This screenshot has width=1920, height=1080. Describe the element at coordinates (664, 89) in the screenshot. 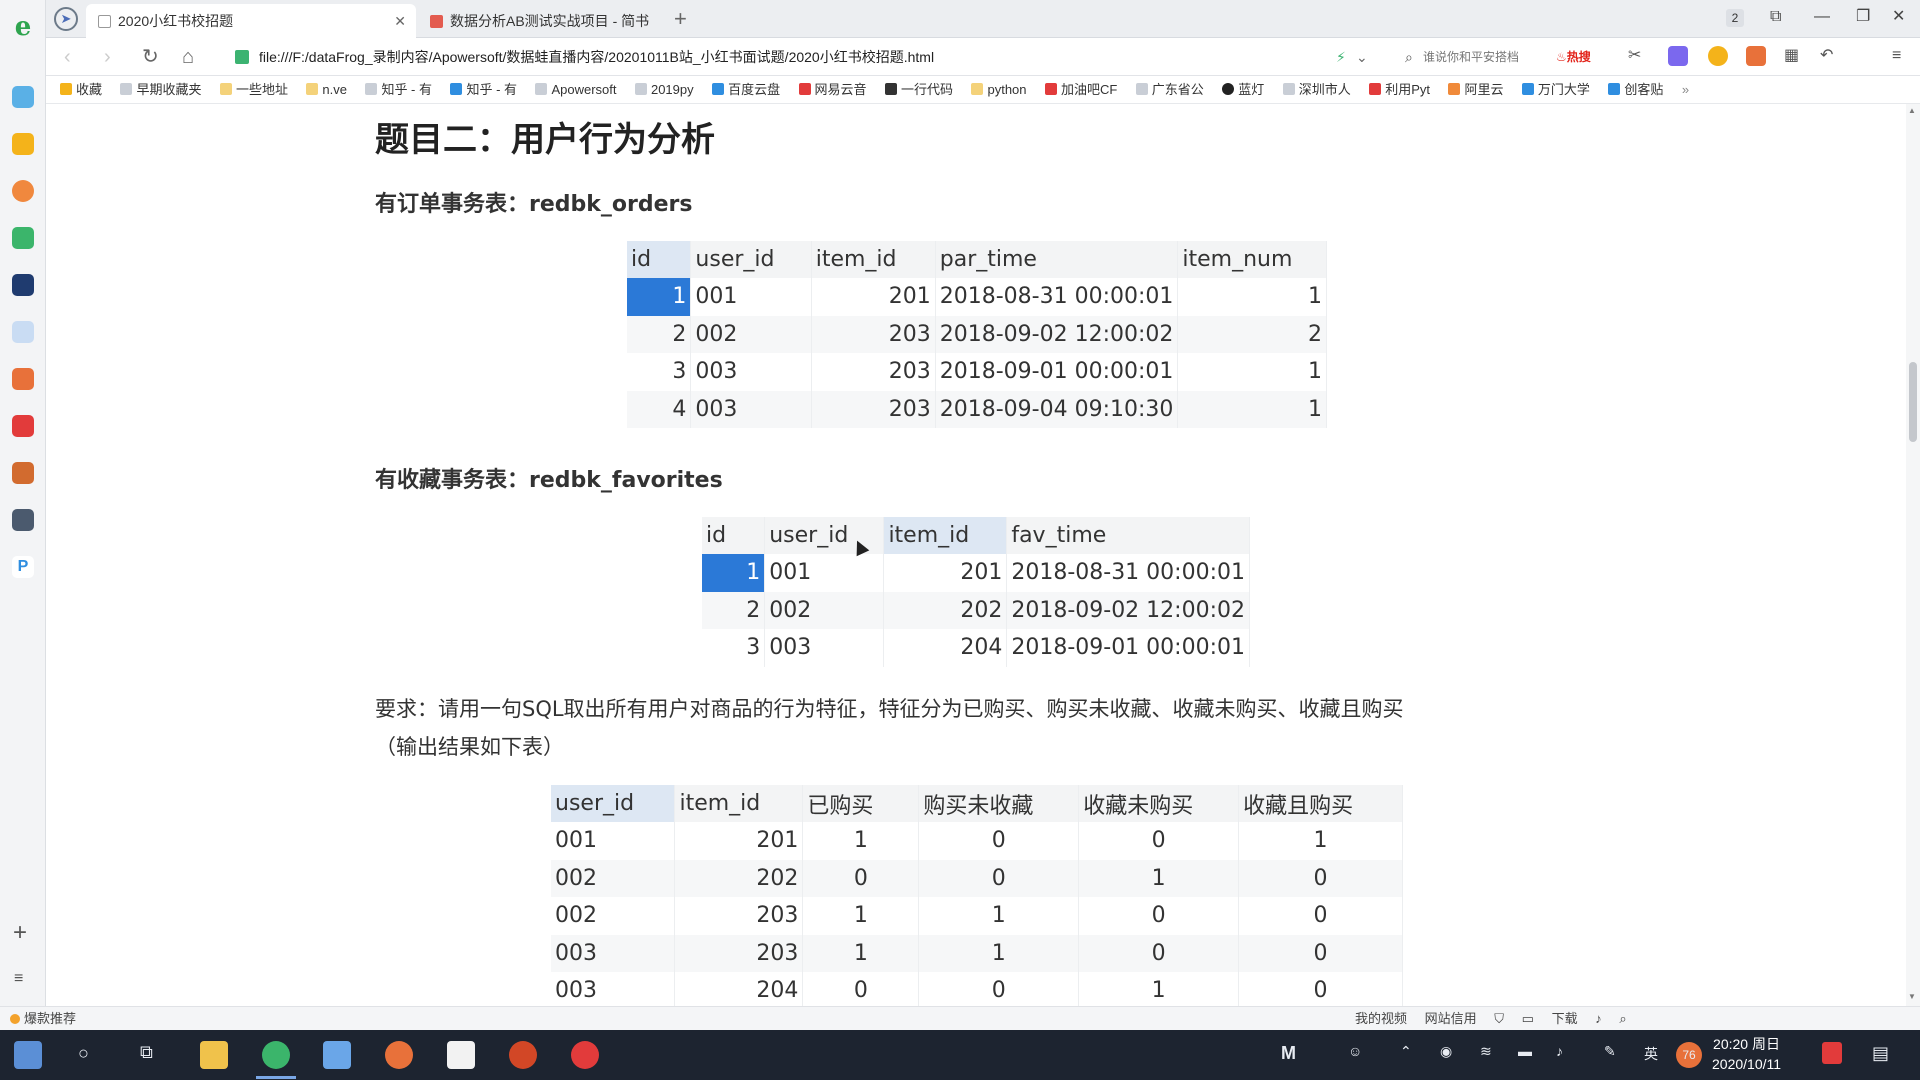

I see `bookmark-item: 2019py` at that location.